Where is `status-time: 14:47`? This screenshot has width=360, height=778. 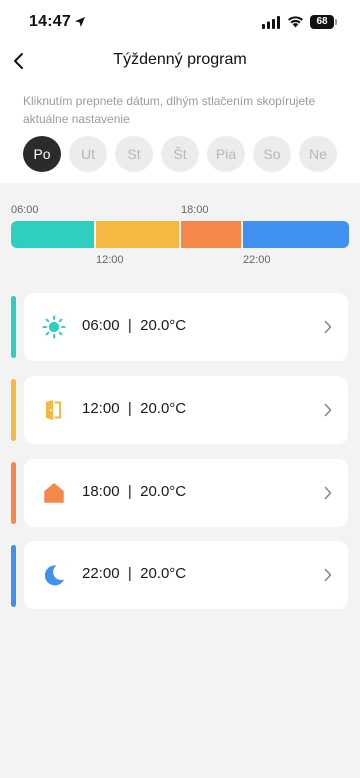 status-time: 14:47 is located at coordinates (50, 21).